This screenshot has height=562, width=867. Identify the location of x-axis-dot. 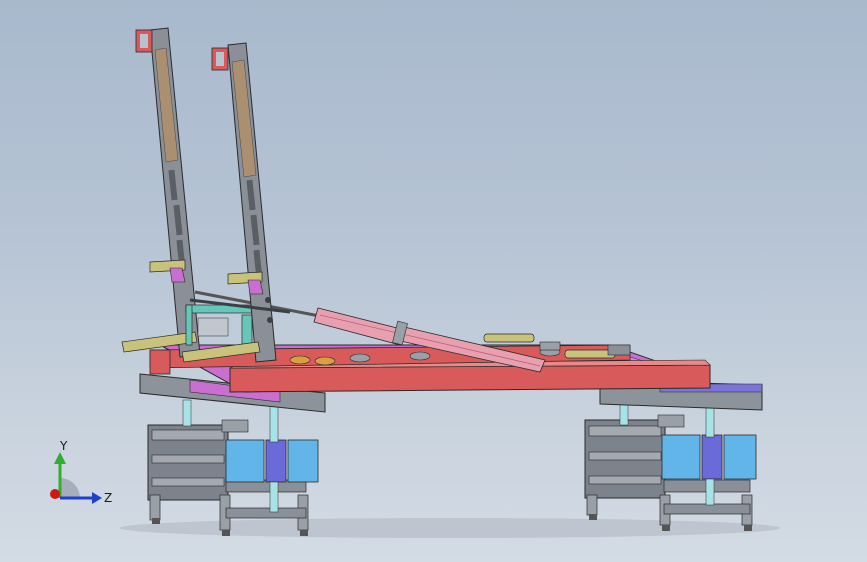
(55, 494).